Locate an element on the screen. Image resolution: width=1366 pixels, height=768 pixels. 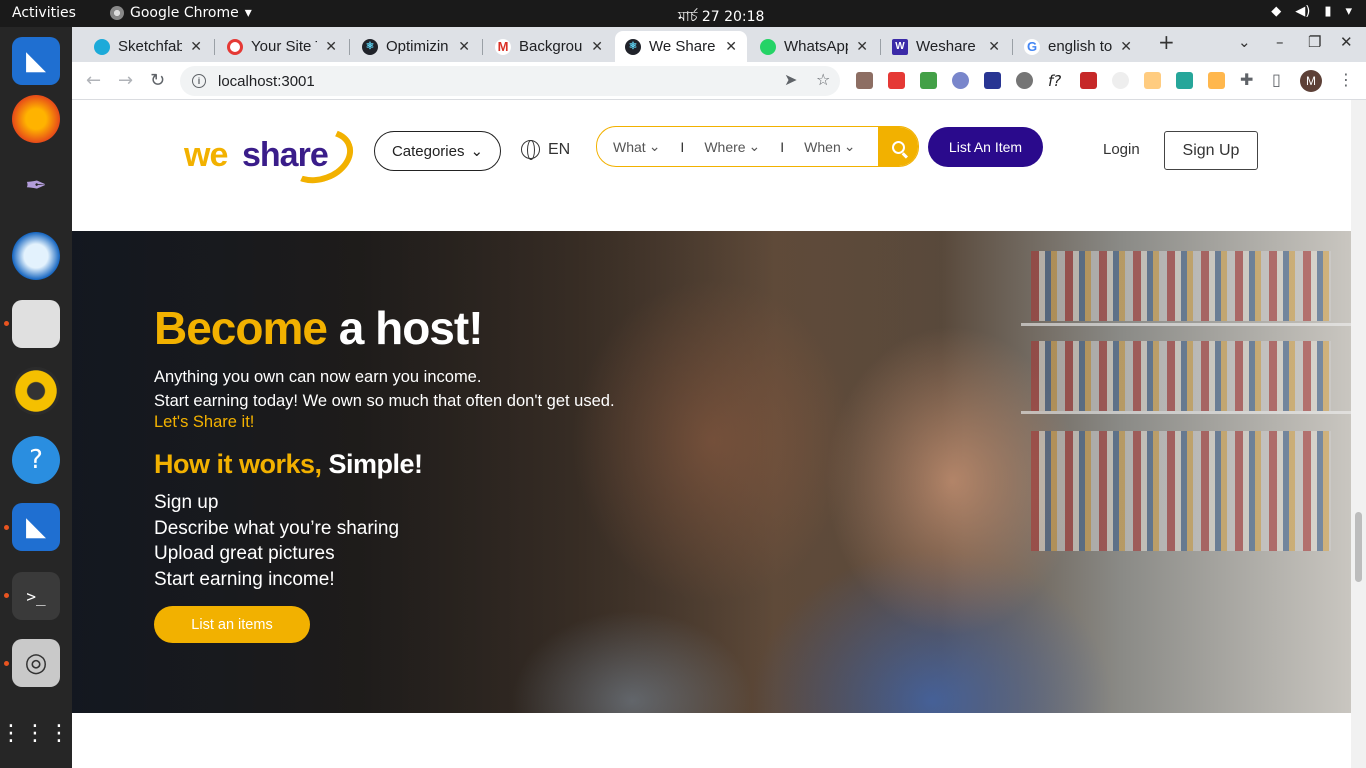
how-rest: Simple! is located at coordinates (372, 464).